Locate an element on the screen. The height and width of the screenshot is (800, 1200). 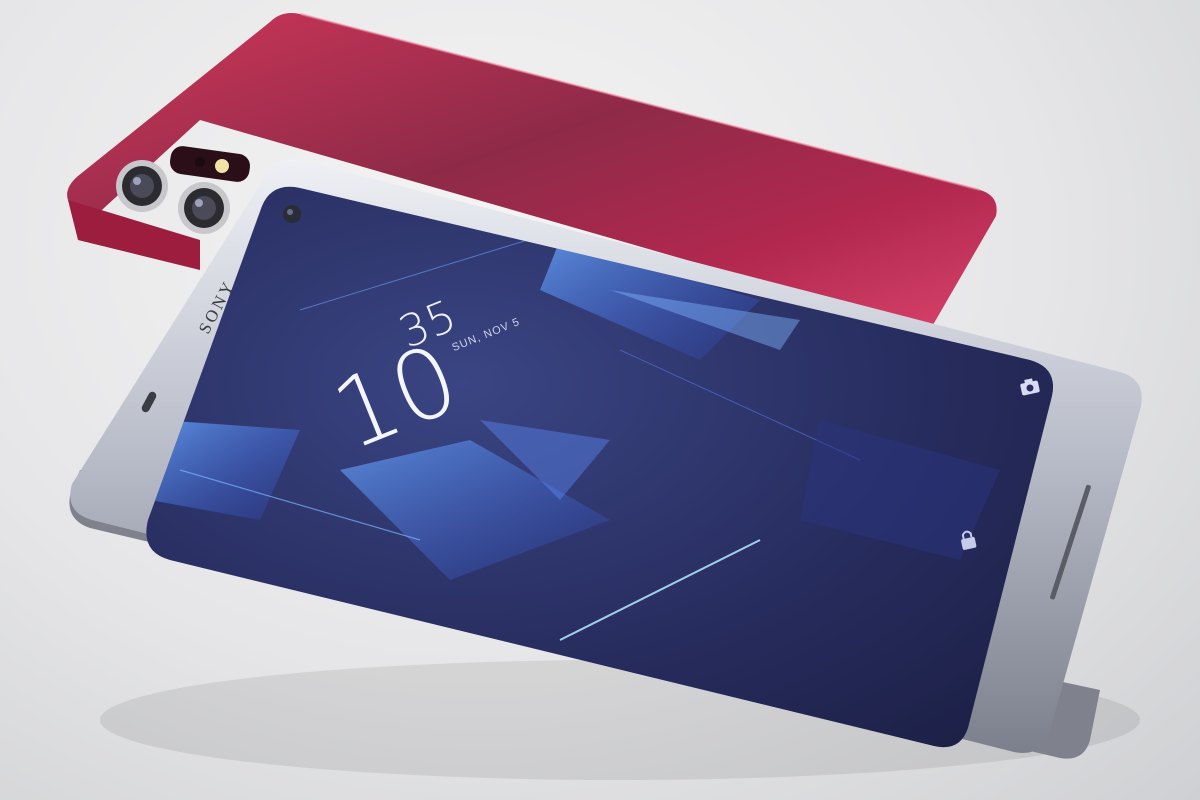
front-camera is located at coordinates (292, 214).